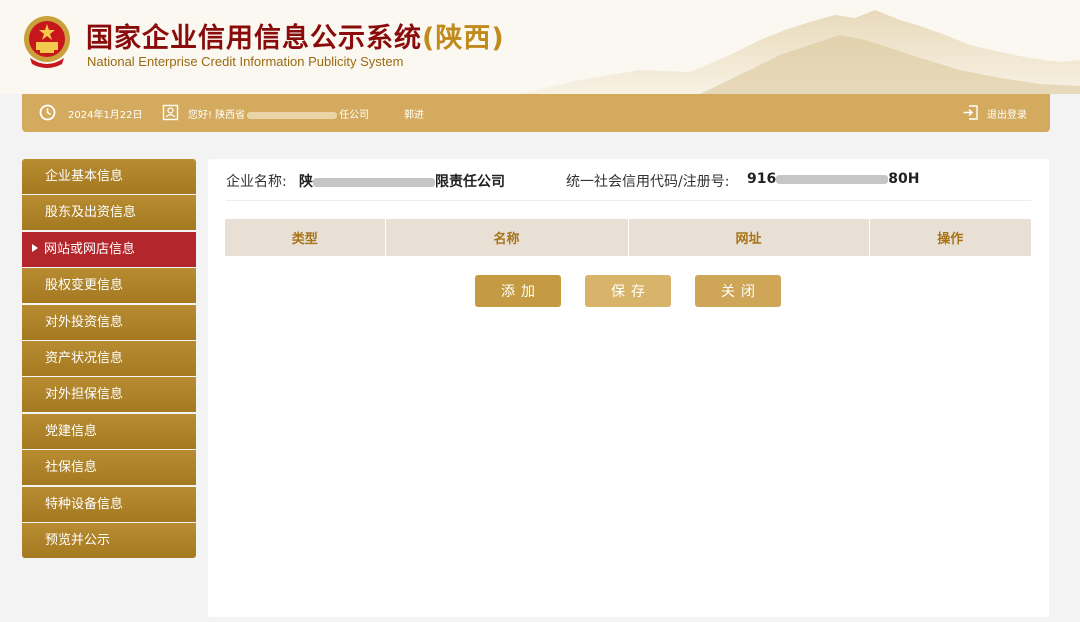  Describe the element at coordinates (109, 504) in the screenshot. I see `sidebar-item-special-equipment: 特种设备信息` at that location.